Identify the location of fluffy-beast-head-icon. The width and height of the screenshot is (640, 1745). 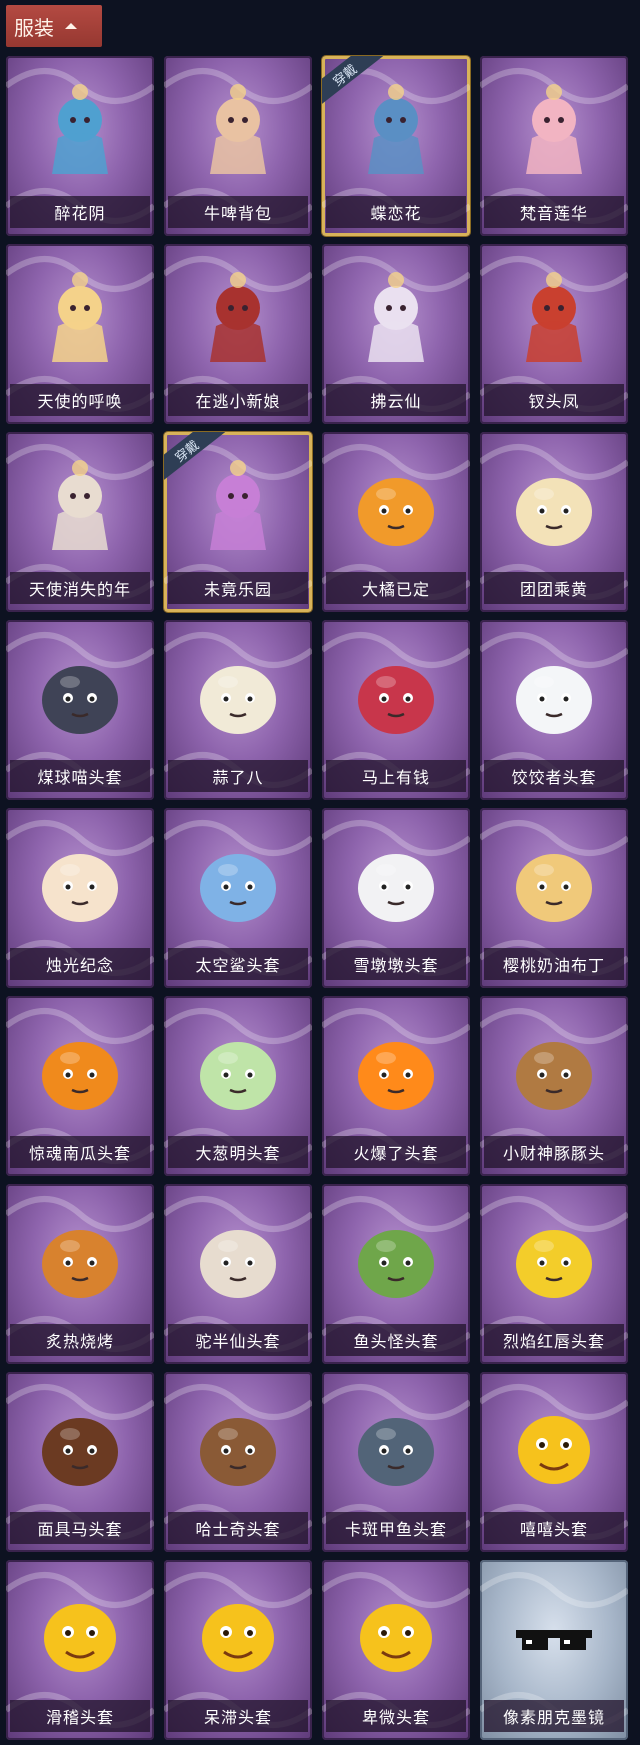
(554, 512).